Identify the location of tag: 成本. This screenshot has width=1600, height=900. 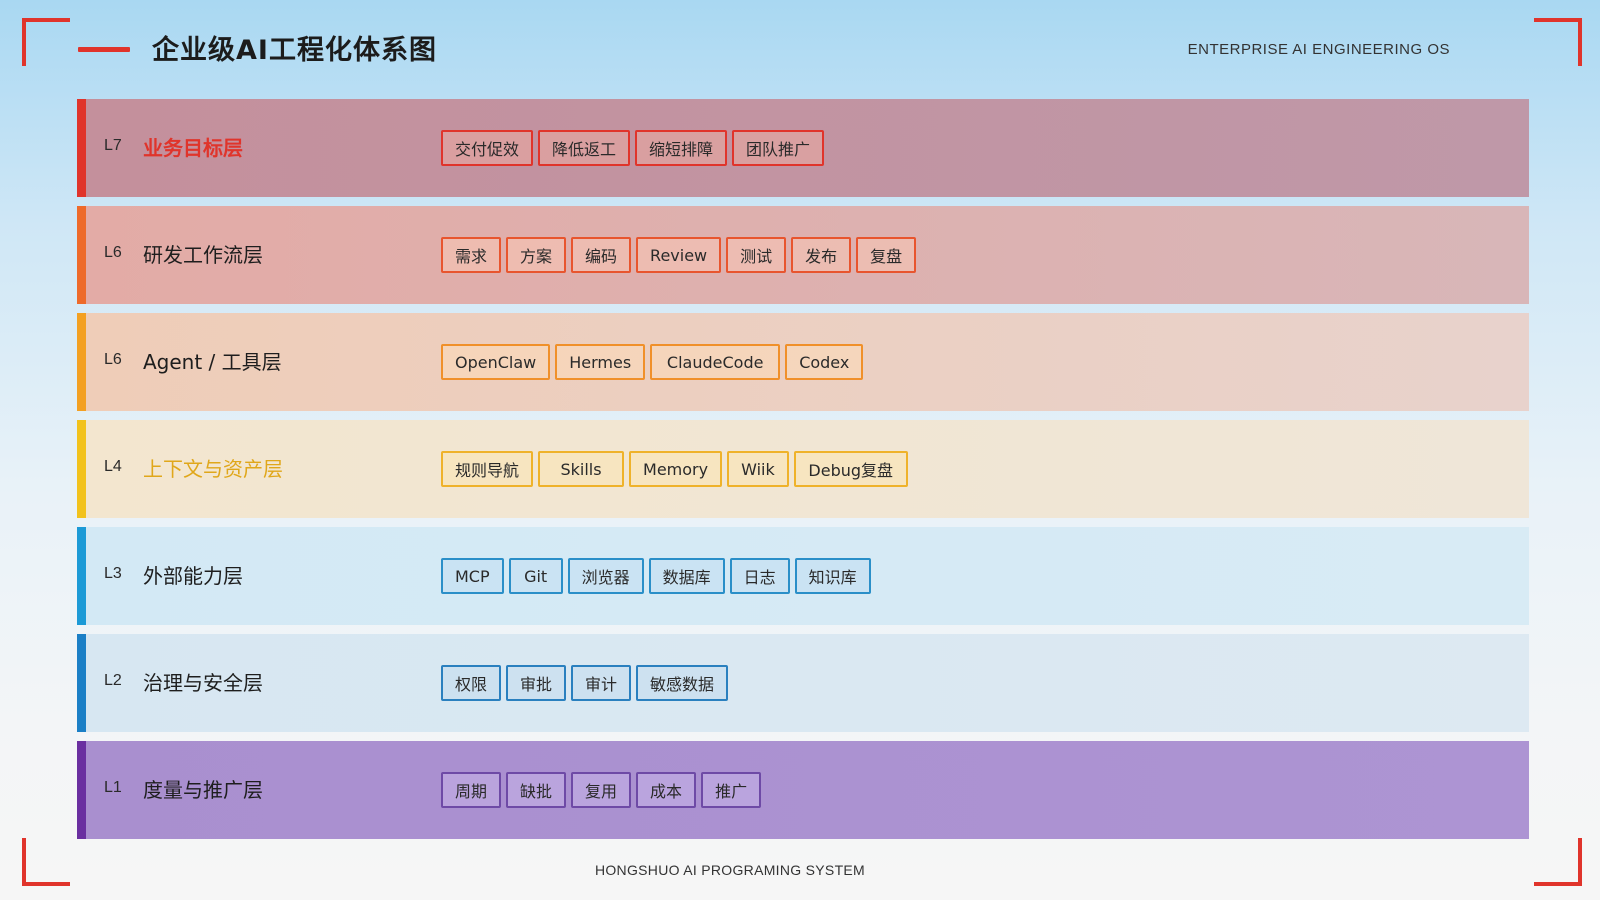
(666, 790).